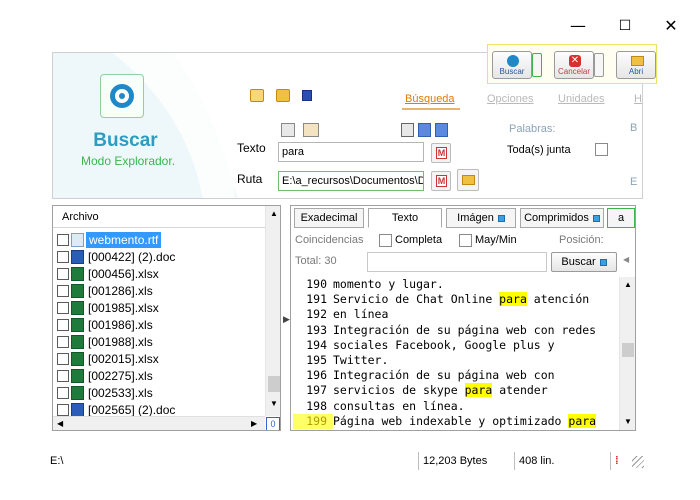 The width and height of the screenshot is (700, 500). I want to click on viewer-vscroll: ▲ ▼, so click(627, 353).